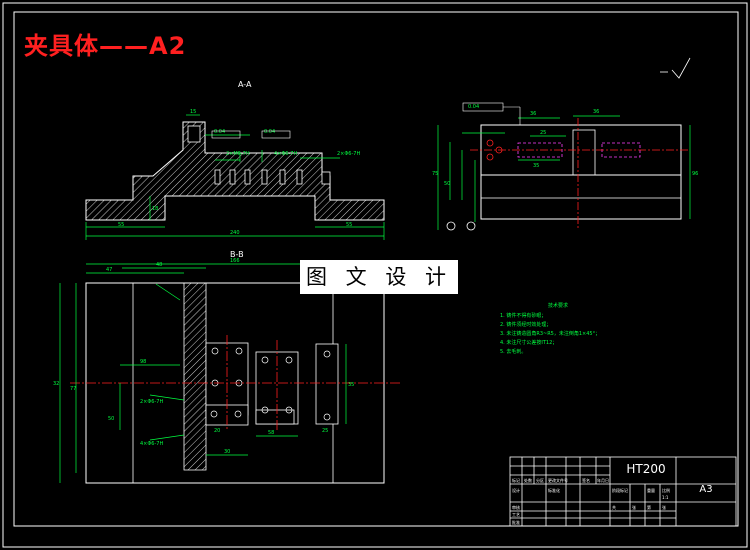  Describe the element at coordinates (516, 507) in the screenshot. I see `tb-cell-11: 审核` at that location.